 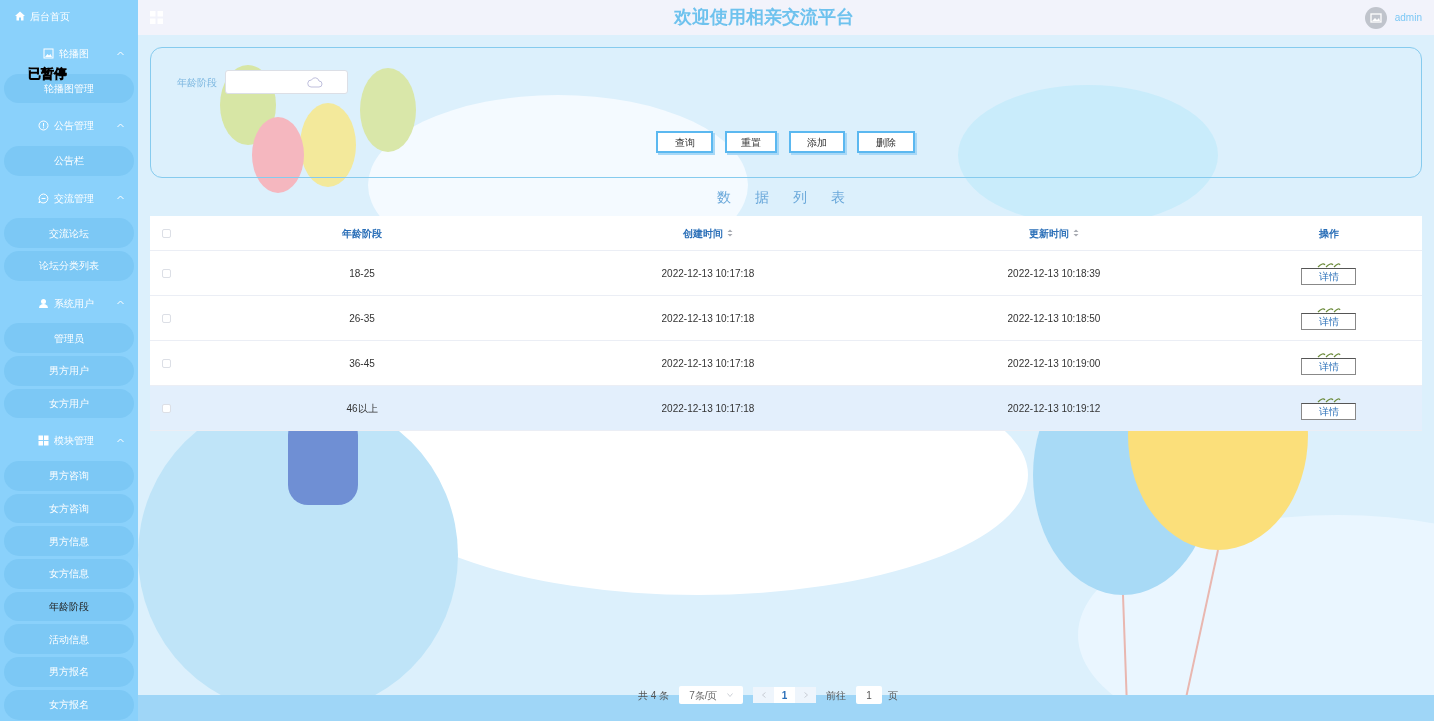 I want to click on table-cell-text: 2022-12-13 10:18:50, so click(x=1054, y=318).